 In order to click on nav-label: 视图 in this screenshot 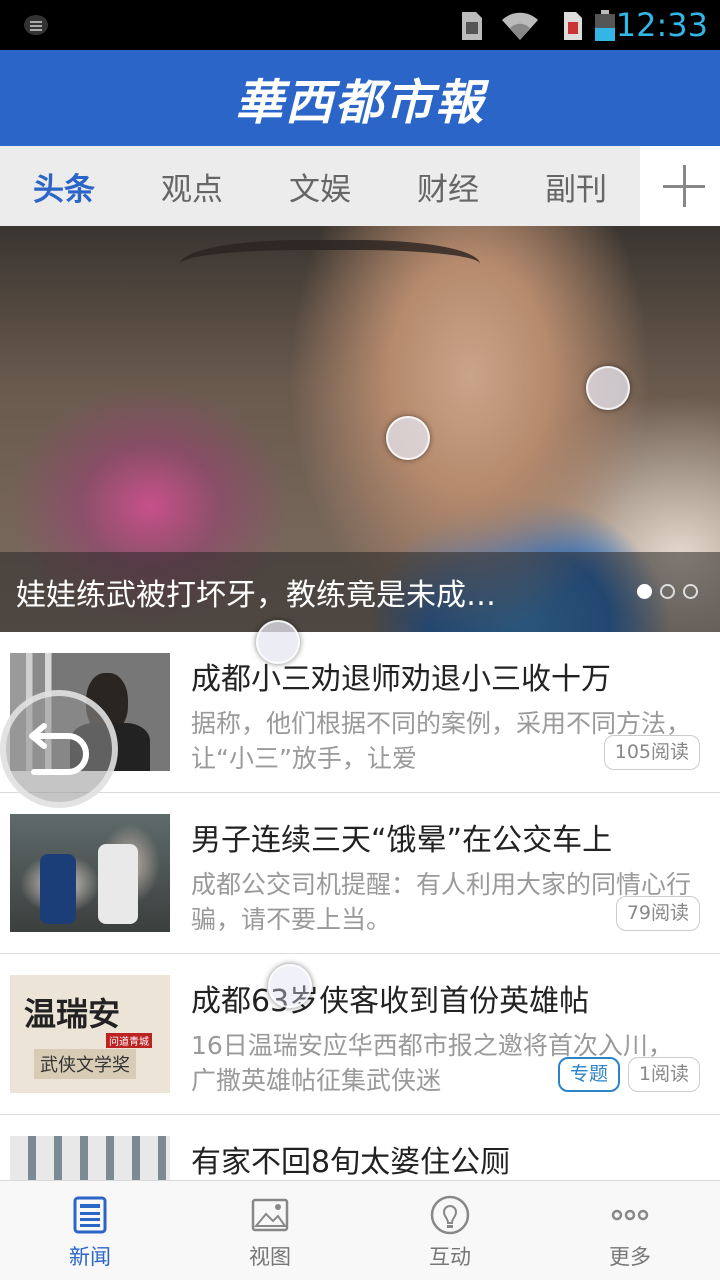, I will do `click(270, 1257)`.